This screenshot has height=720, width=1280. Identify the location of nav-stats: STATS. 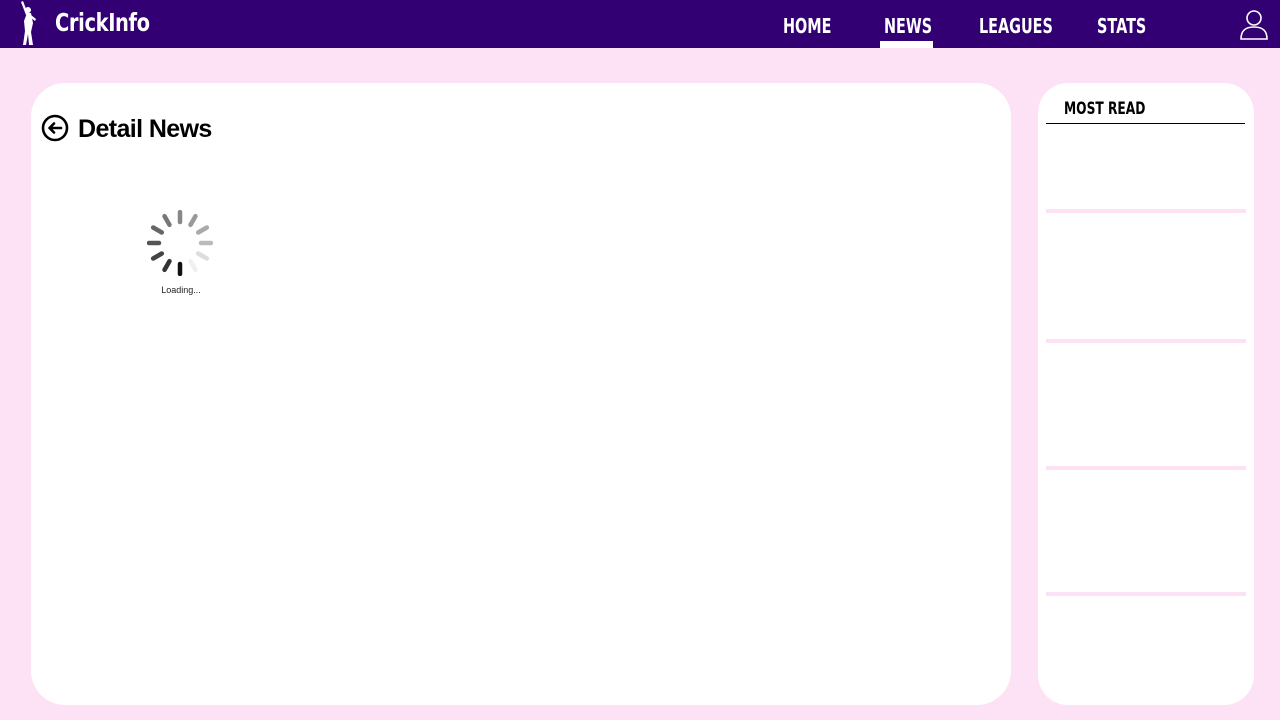
(1121, 26).